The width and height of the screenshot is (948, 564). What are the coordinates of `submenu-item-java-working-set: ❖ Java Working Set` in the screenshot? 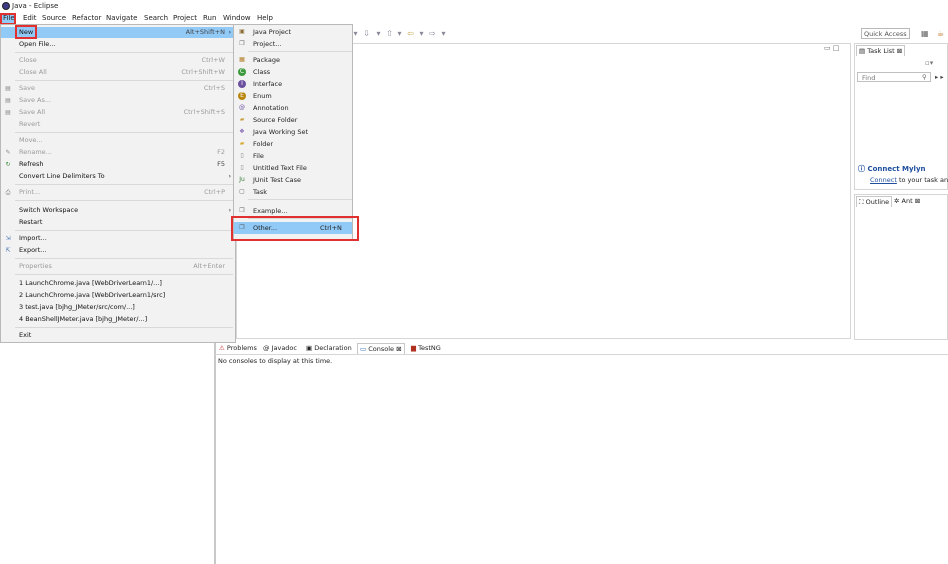 It's located at (293, 132).